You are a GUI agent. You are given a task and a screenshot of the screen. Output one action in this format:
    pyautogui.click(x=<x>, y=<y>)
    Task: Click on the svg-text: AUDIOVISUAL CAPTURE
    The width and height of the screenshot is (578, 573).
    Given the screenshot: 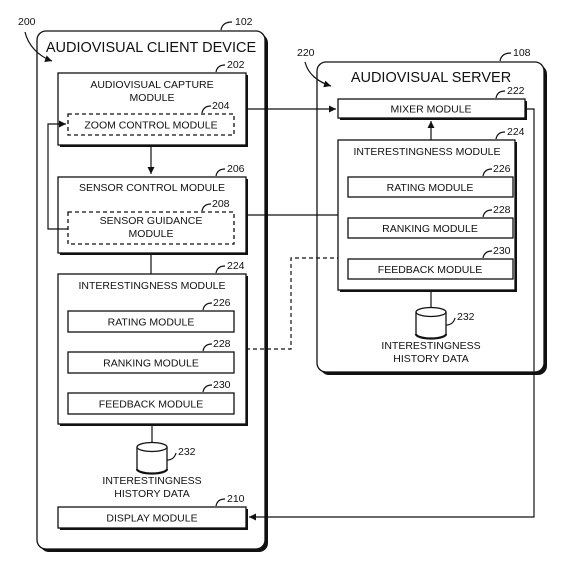 What is the action you would take?
    pyautogui.click(x=151, y=85)
    